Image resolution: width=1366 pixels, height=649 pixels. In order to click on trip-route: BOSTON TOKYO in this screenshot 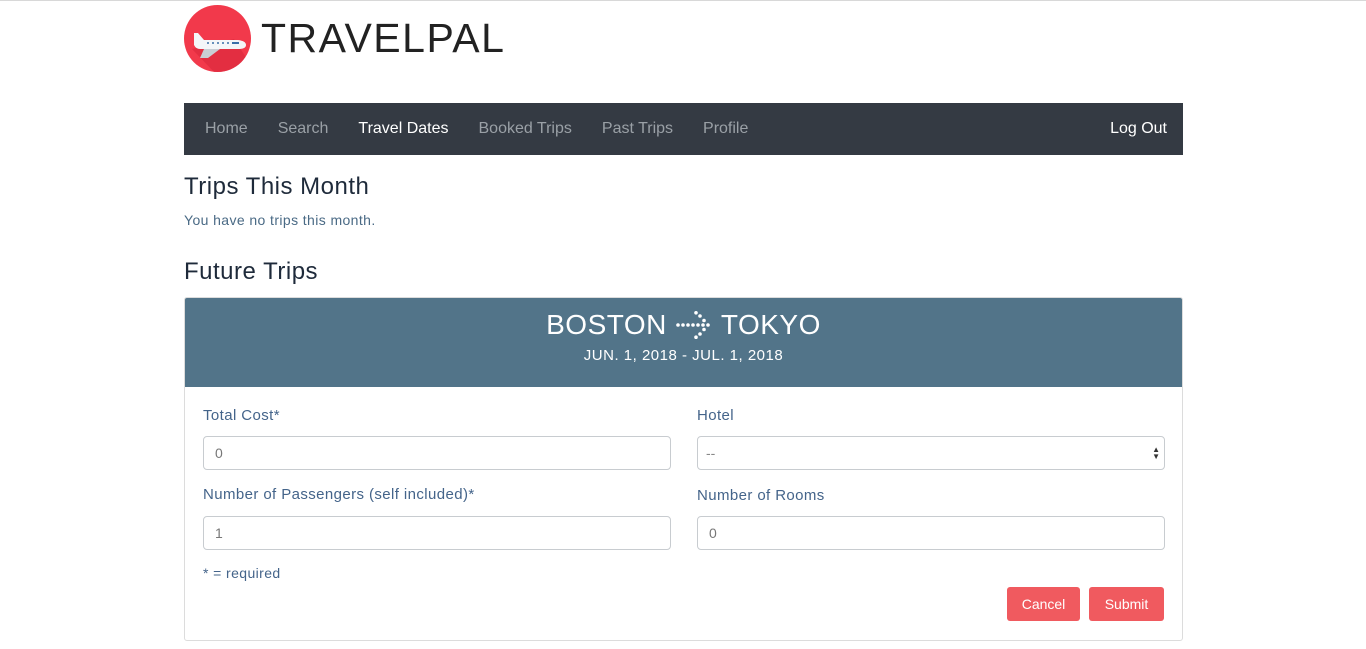, I will do `click(683, 319)`.